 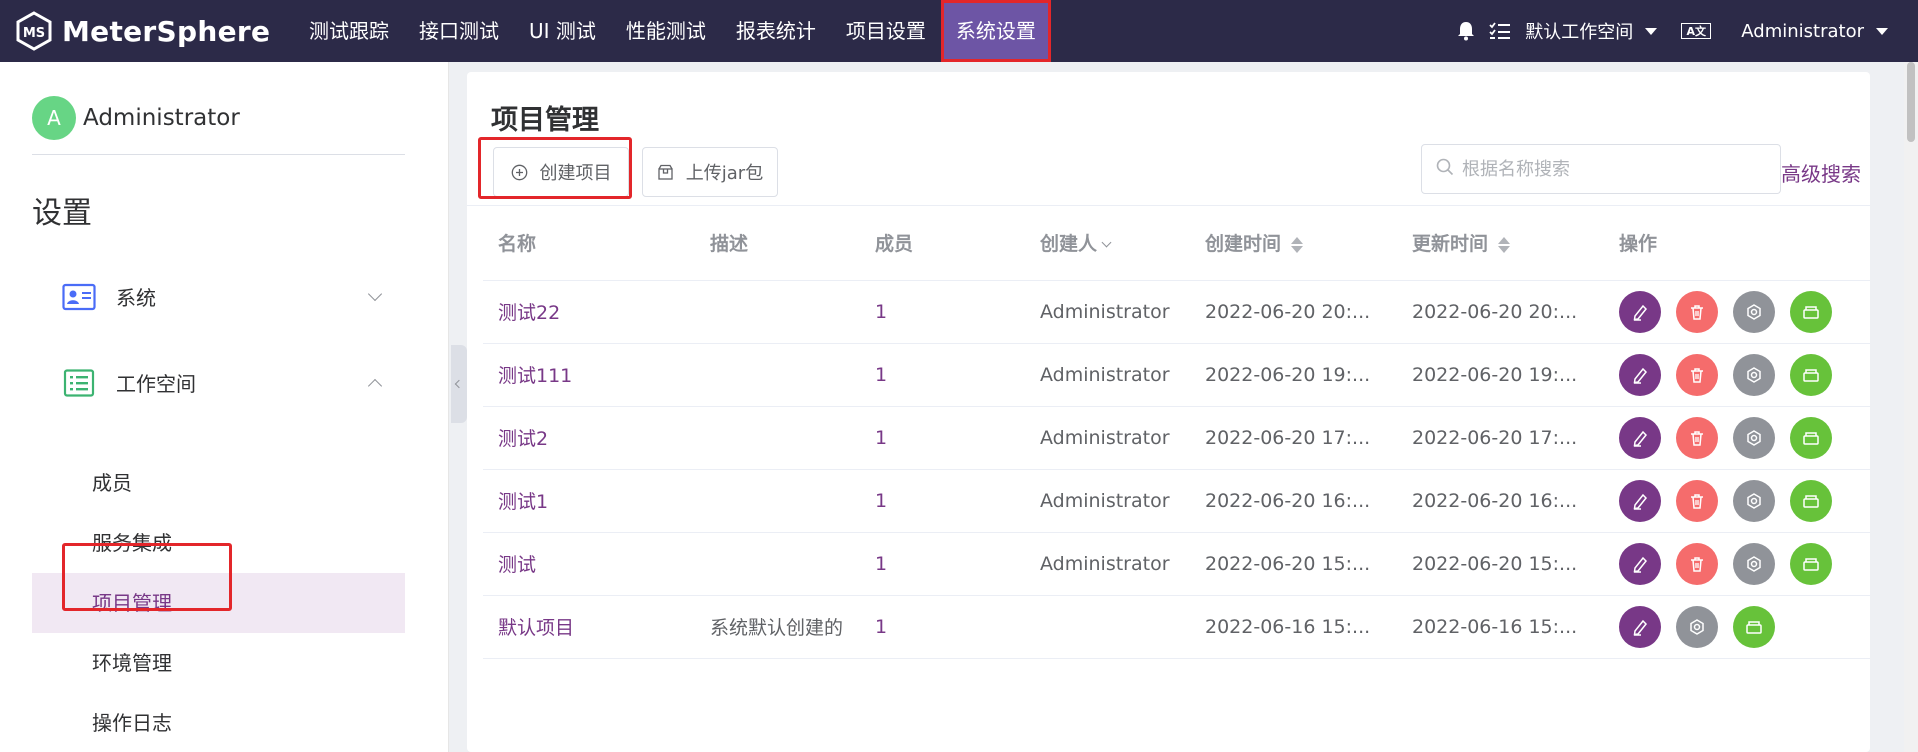 I want to click on task-list-icon, so click(x=1500, y=31).